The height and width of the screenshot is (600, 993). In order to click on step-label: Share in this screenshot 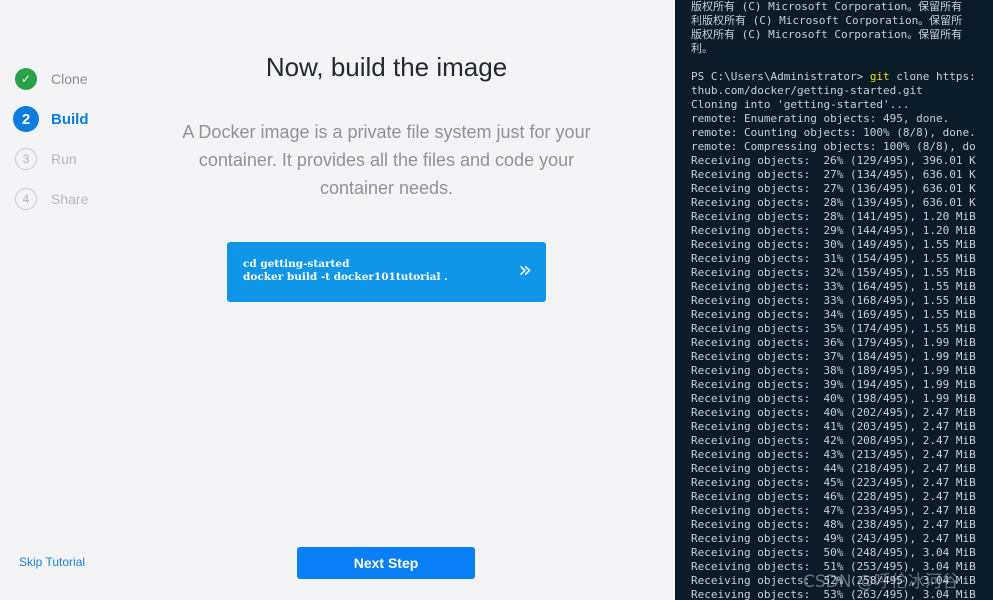, I will do `click(70, 199)`.